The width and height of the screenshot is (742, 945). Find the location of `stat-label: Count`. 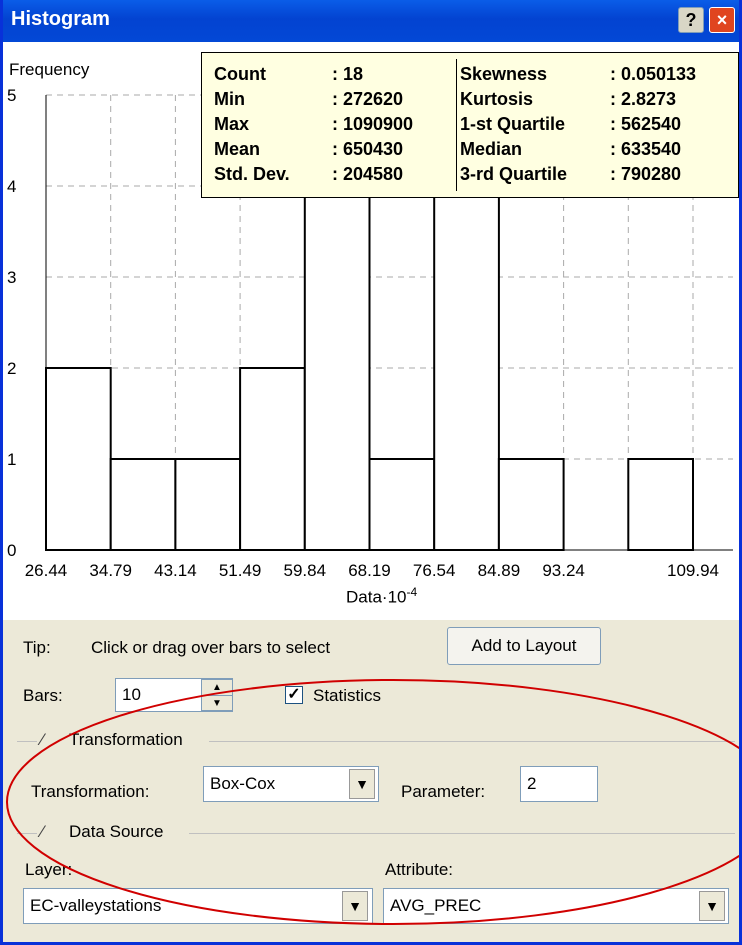

stat-label: Count is located at coordinates (240, 74).